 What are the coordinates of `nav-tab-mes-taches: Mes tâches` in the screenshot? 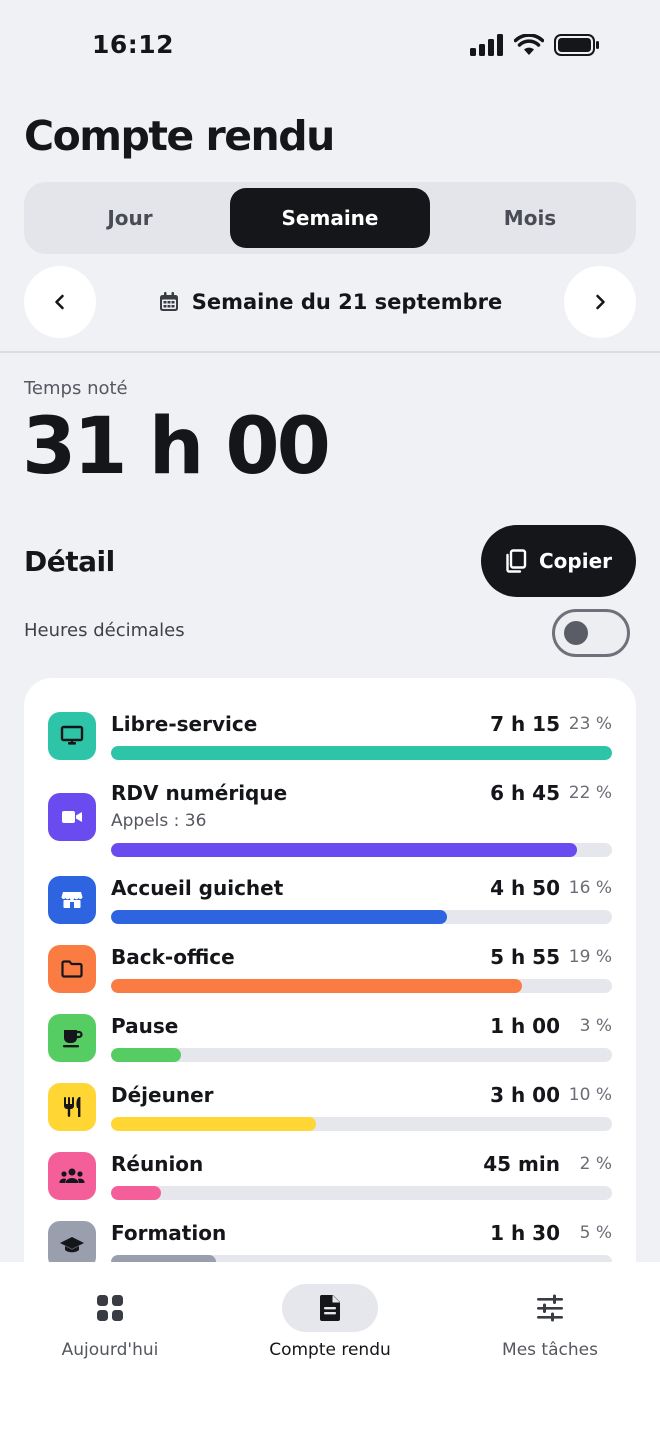 It's located at (550, 1322).